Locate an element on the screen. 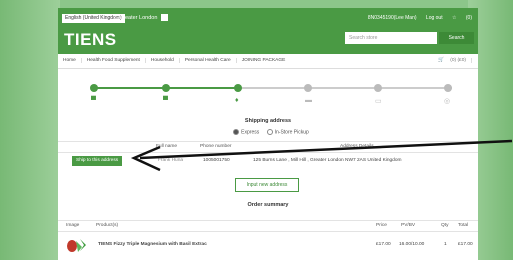 This screenshot has height=260, width=513. annotation-arrow is located at coordinates (321, 155).